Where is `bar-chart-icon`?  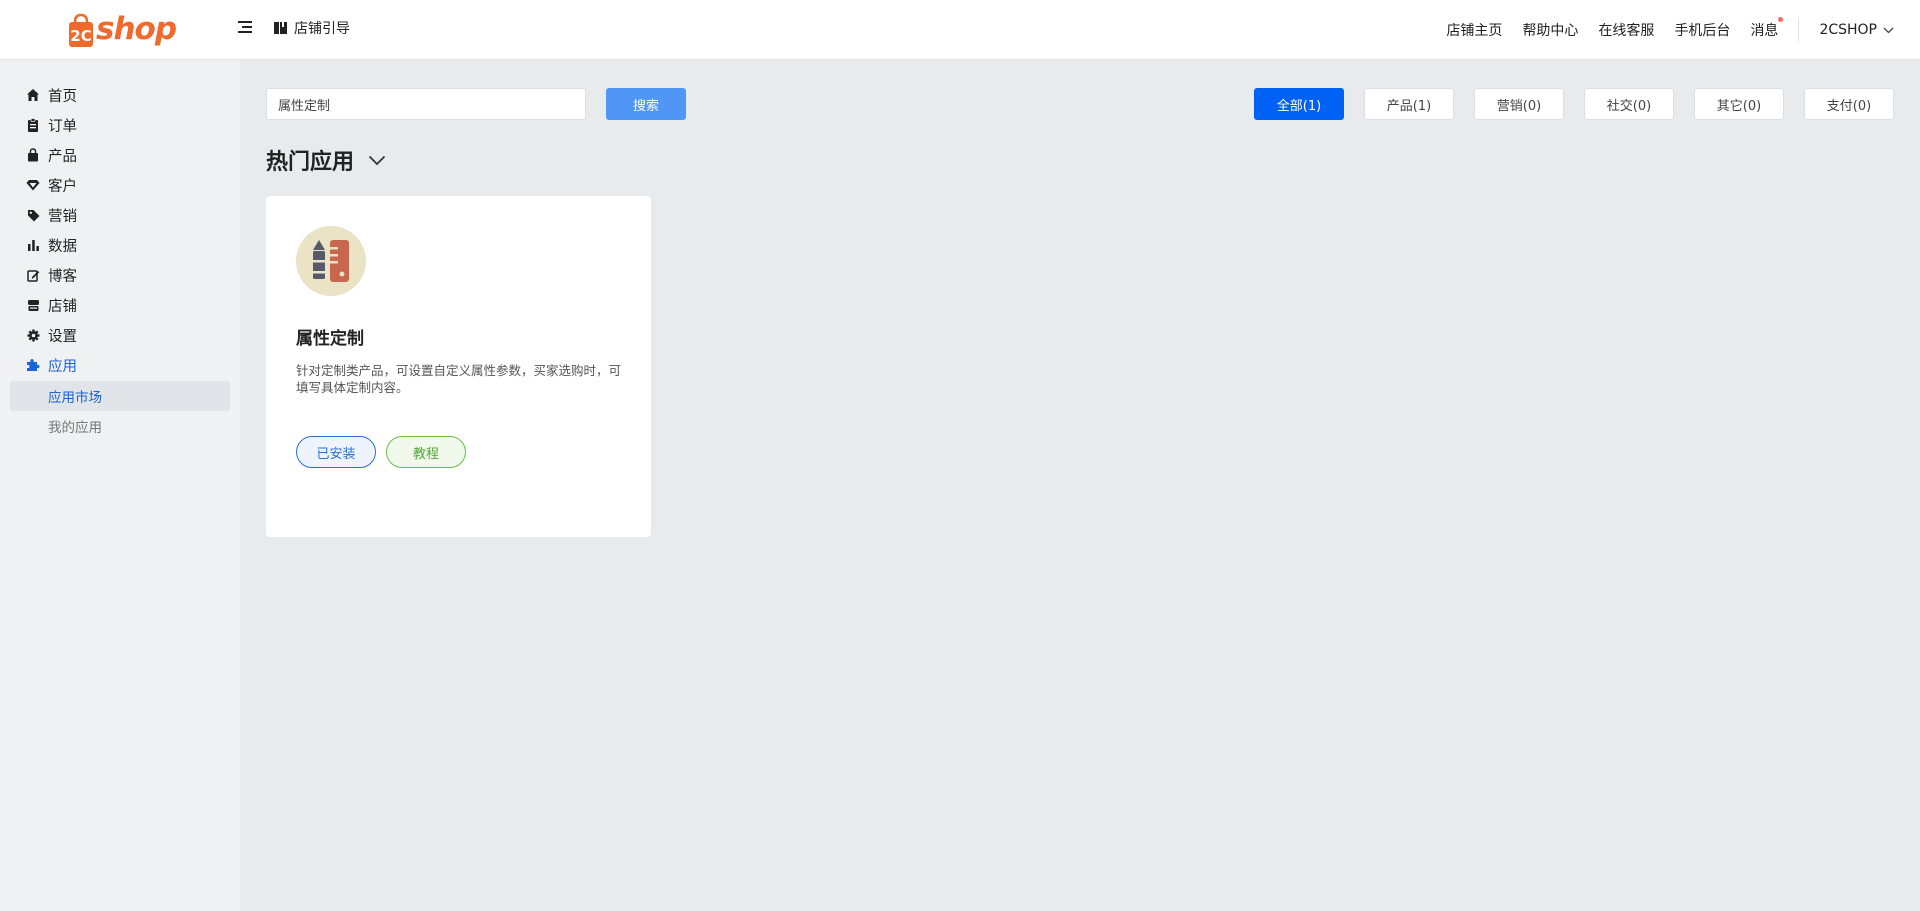
bar-chart-icon is located at coordinates (33, 245).